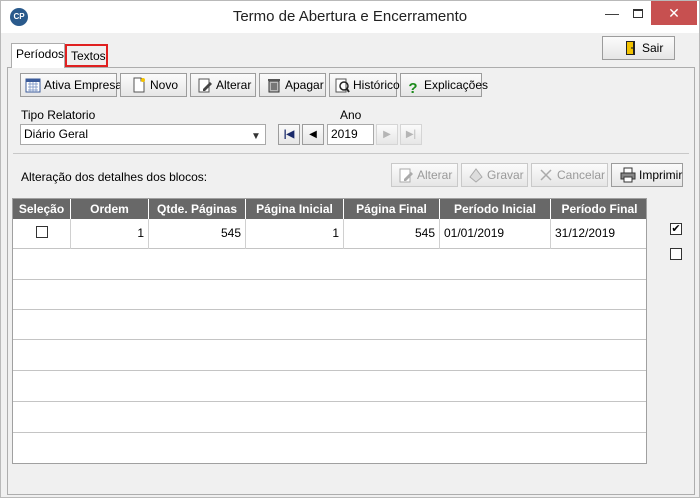 This screenshot has height=498, width=700. What do you see at coordinates (628, 175) in the screenshot?
I see `printer-icon` at bounding box center [628, 175].